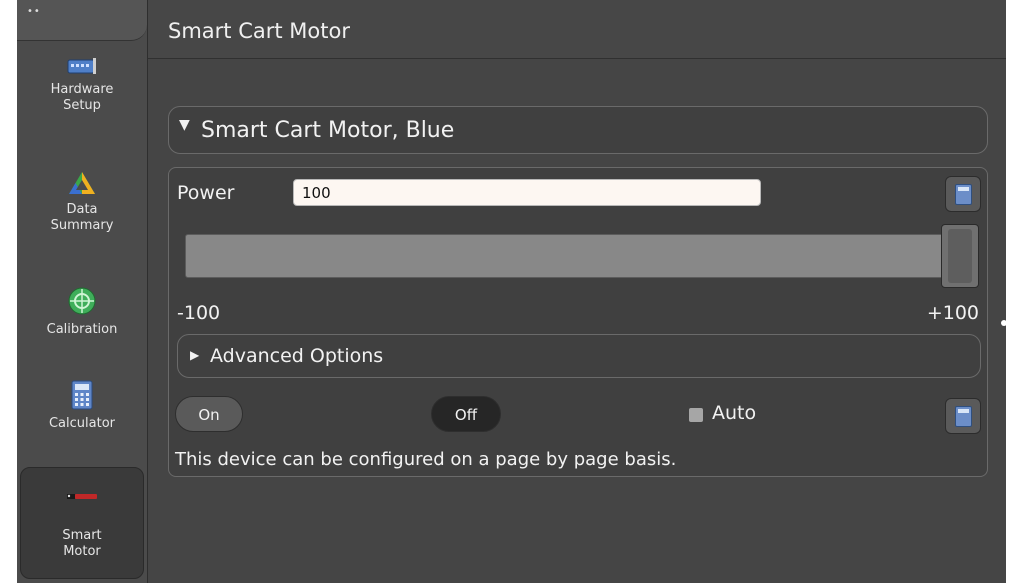  Describe the element at coordinates (734, 413) in the screenshot. I see `auto-label: Auto` at that location.